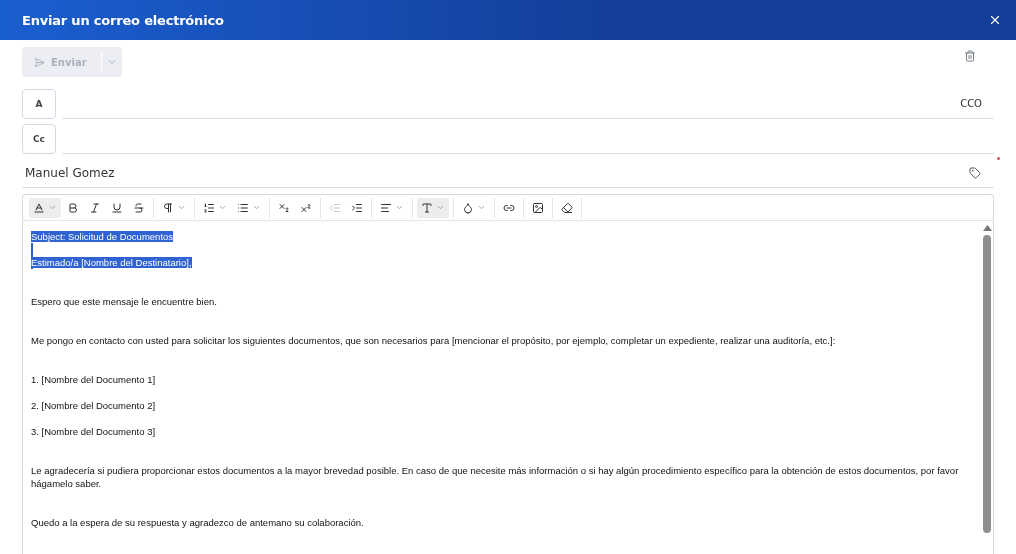 The width and height of the screenshot is (1016, 554). I want to click on fill-color-icon, so click(468, 207).